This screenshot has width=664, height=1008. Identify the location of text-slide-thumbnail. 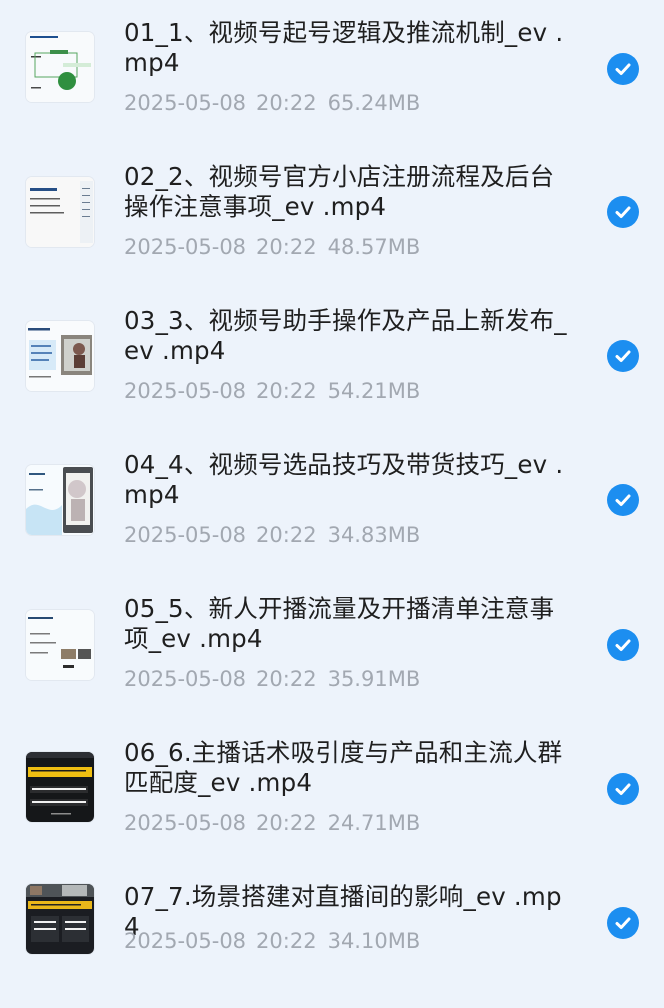
(60, 212).